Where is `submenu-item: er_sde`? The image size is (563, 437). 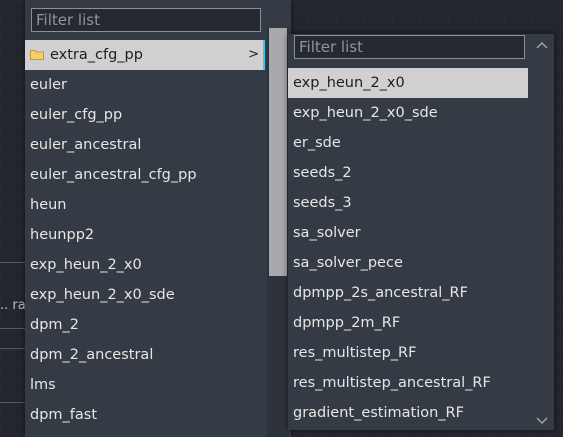
submenu-item: er_sde is located at coordinates (408, 143).